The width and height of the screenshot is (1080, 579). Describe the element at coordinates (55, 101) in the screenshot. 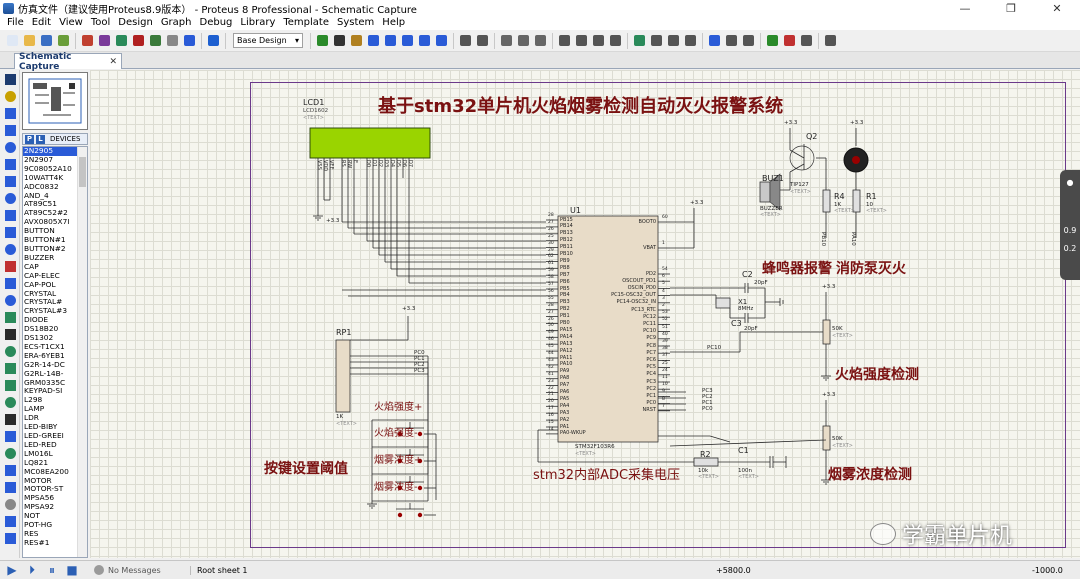

I see `overview-window` at that location.